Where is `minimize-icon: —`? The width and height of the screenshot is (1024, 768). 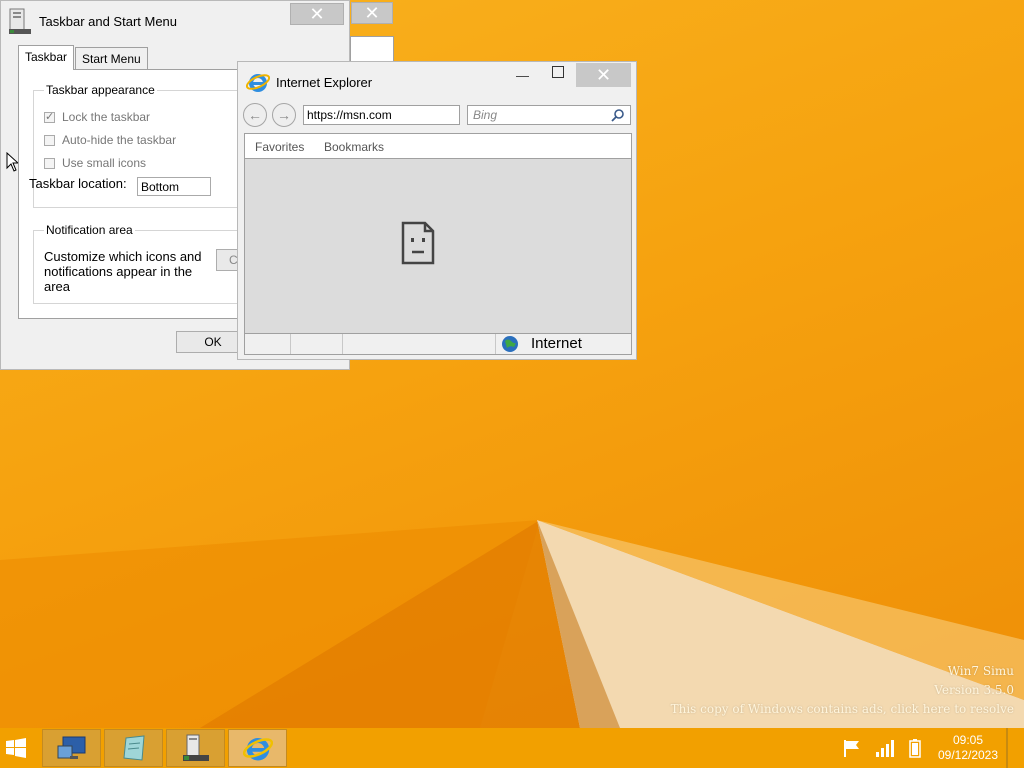 minimize-icon: — is located at coordinates (522, 75).